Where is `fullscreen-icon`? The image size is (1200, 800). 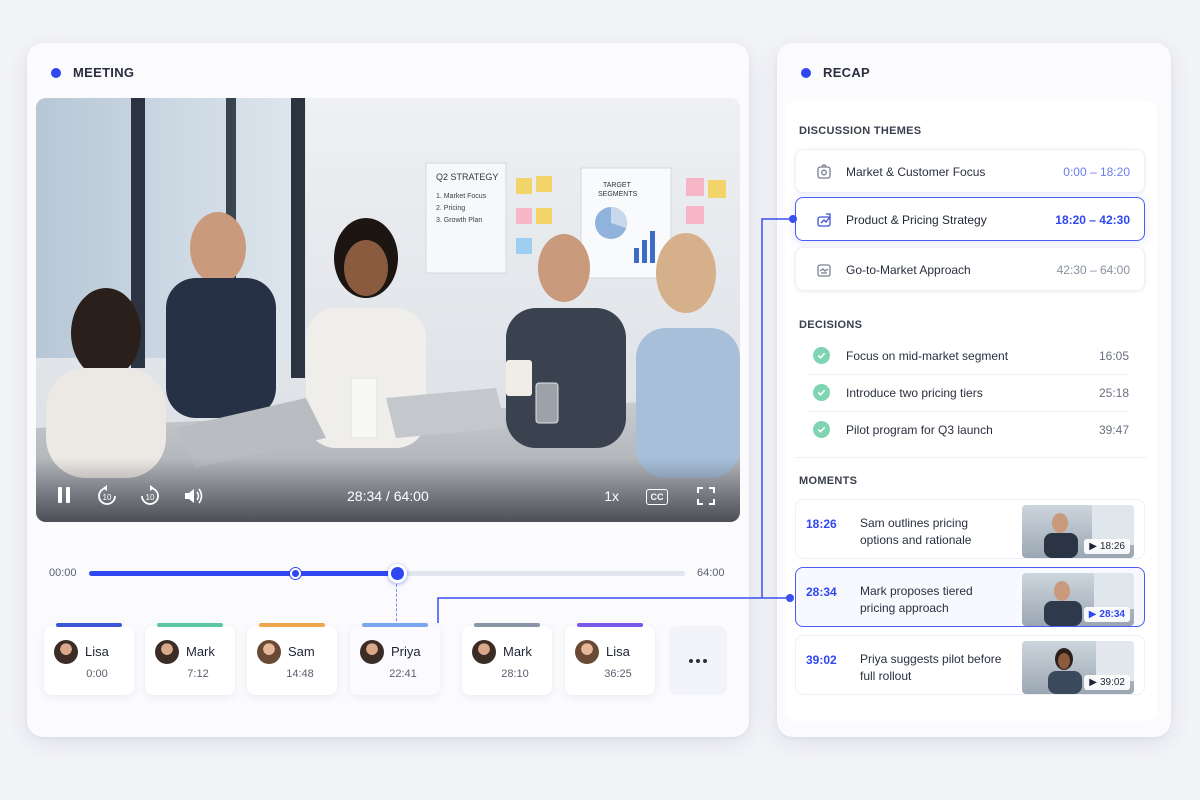 fullscreen-icon is located at coordinates (706, 496).